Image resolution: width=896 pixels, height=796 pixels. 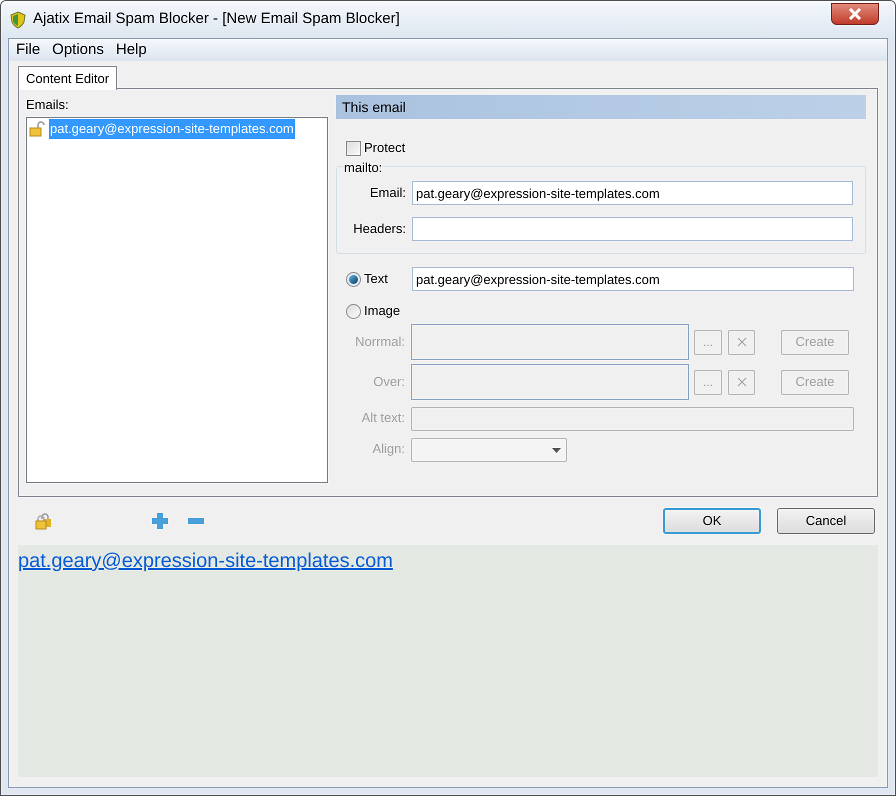 What do you see at coordinates (379, 229) in the screenshot?
I see `field-label: Headers:` at bounding box center [379, 229].